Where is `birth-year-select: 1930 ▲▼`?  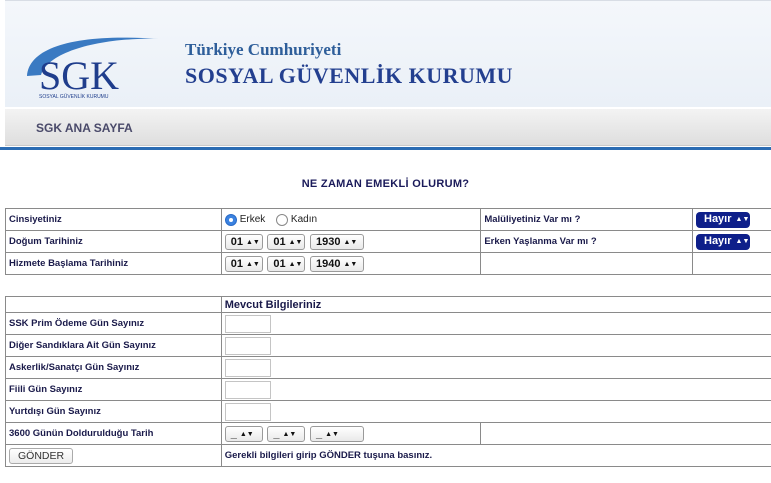 birth-year-select: 1930 ▲▼ is located at coordinates (337, 241).